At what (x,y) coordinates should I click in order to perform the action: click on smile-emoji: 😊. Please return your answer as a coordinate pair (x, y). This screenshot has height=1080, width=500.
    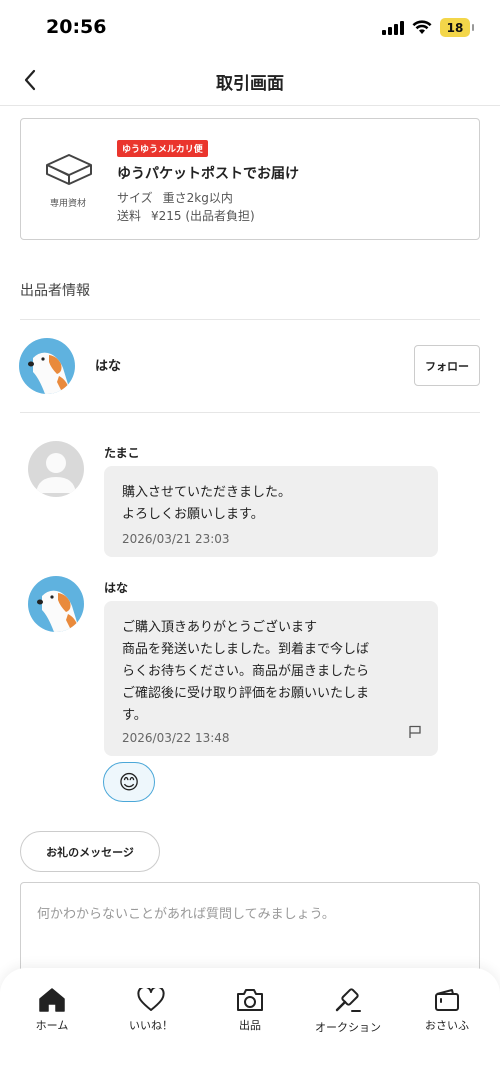
    Looking at the image, I should click on (129, 782).